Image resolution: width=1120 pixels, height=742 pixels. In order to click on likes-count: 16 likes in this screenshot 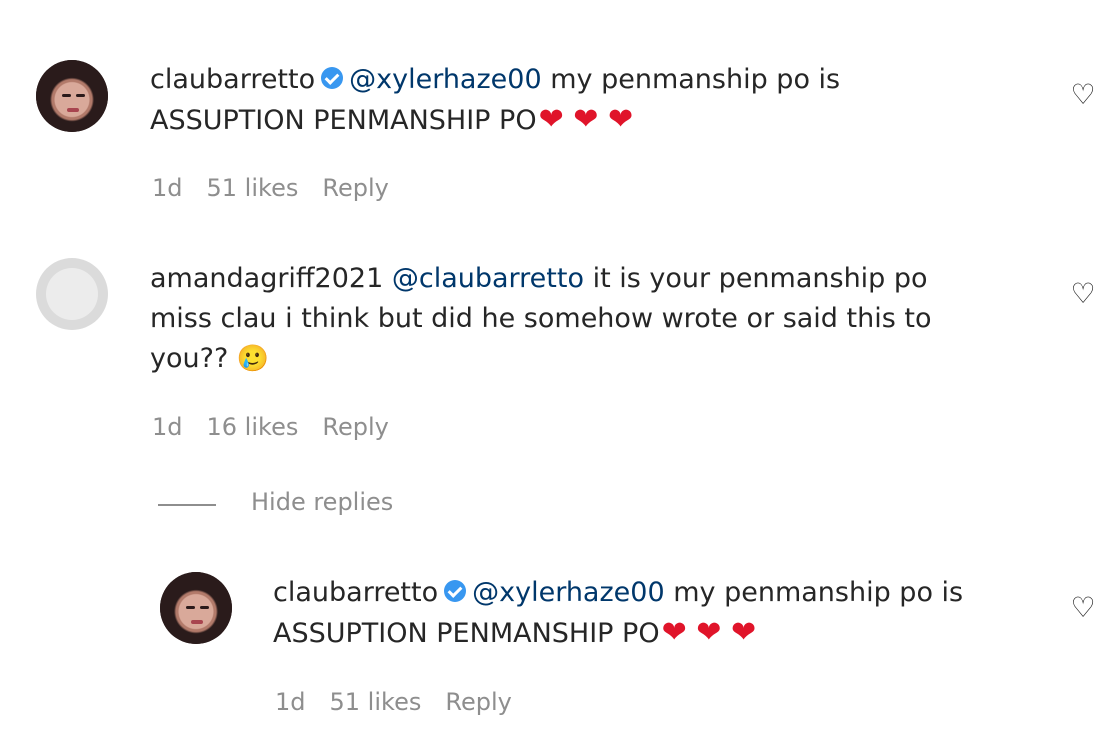, I will do `click(253, 427)`.